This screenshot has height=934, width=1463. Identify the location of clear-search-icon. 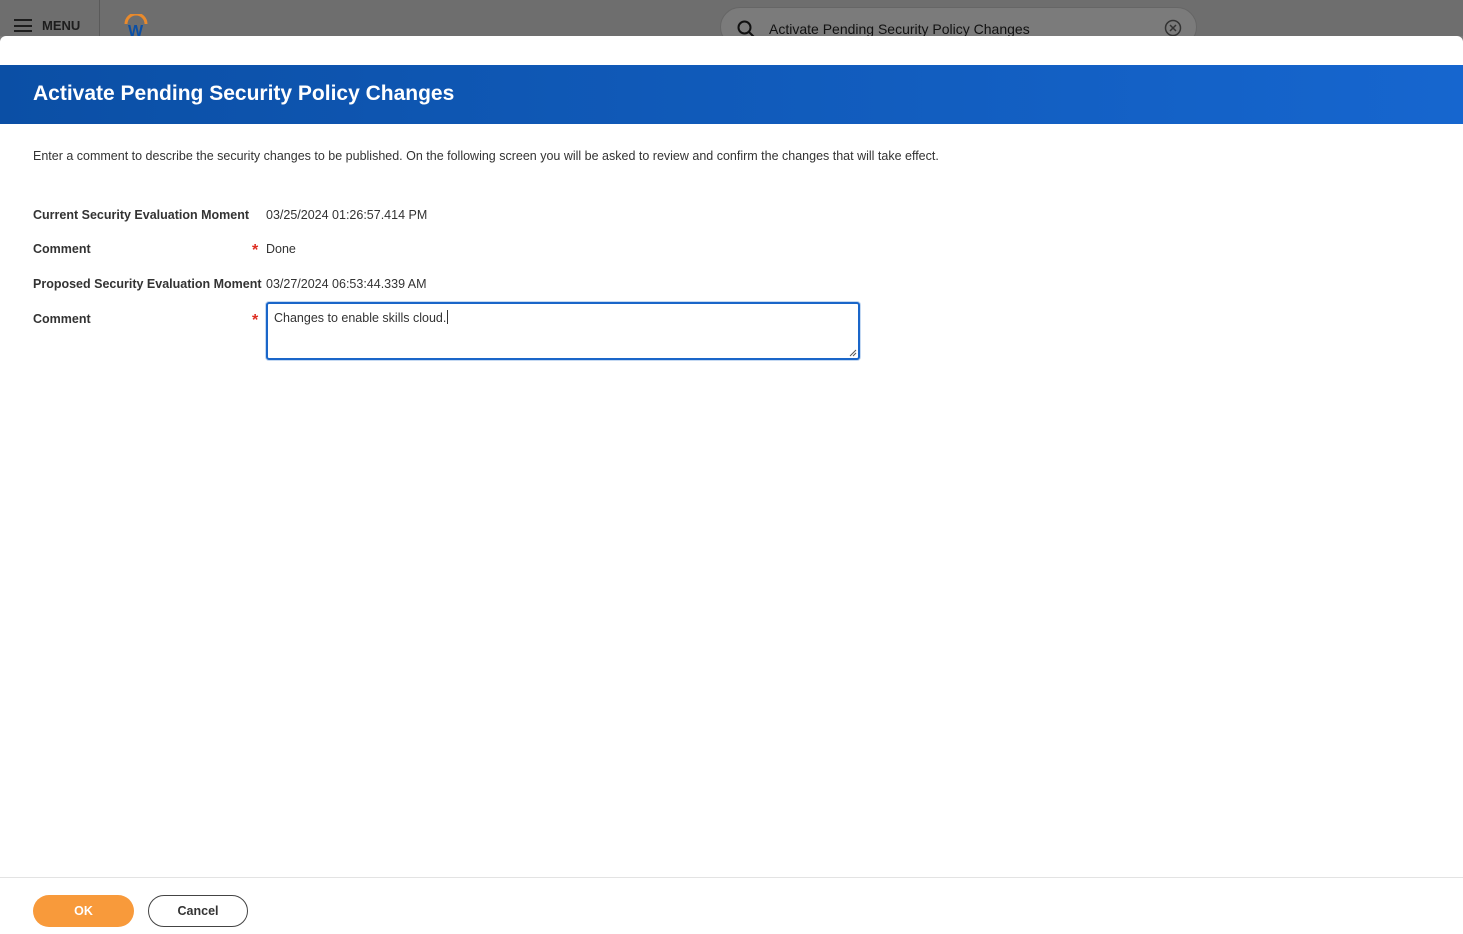
(1173, 28).